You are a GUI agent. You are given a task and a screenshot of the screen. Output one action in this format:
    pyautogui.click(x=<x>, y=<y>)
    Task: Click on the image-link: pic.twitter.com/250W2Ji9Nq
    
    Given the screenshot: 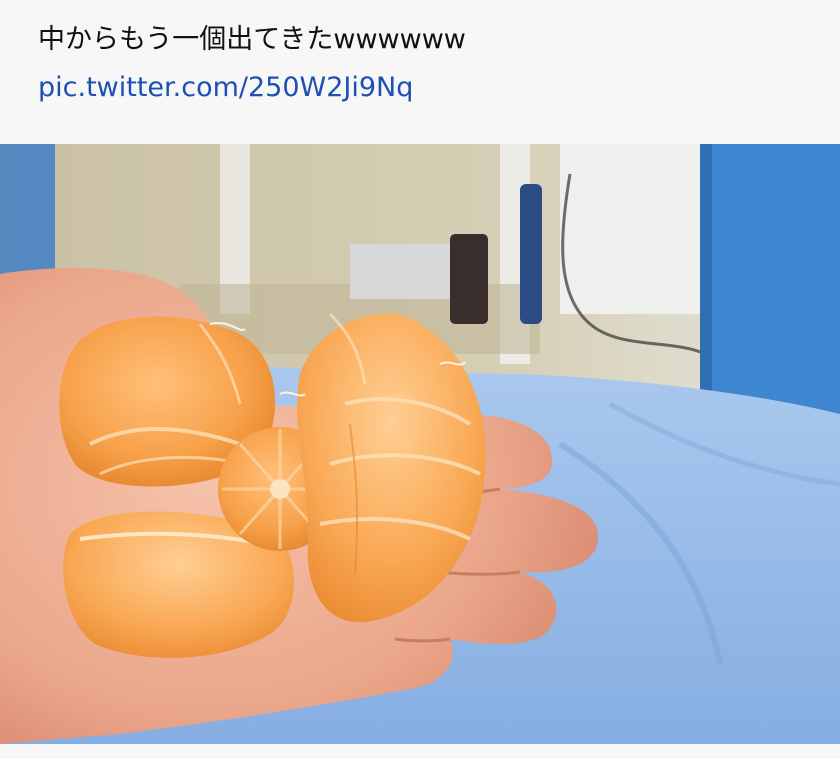 What is the action you would take?
    pyautogui.click(x=225, y=88)
    